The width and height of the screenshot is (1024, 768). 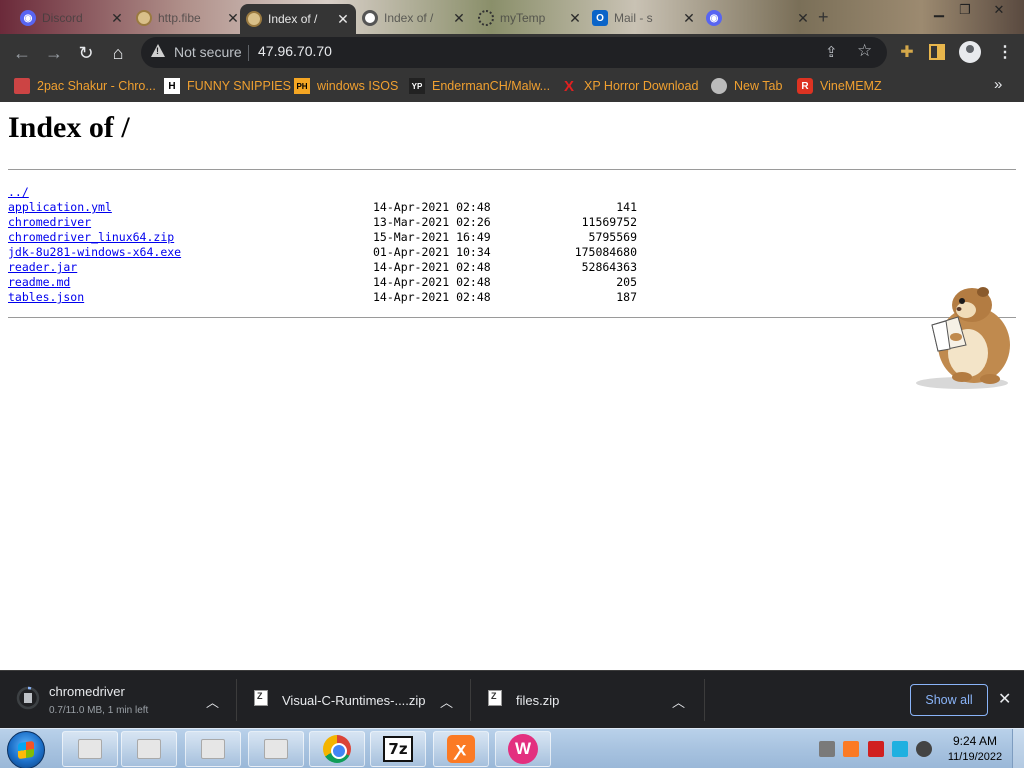 I want to click on download-filename: chromedriver, so click(x=87, y=691).